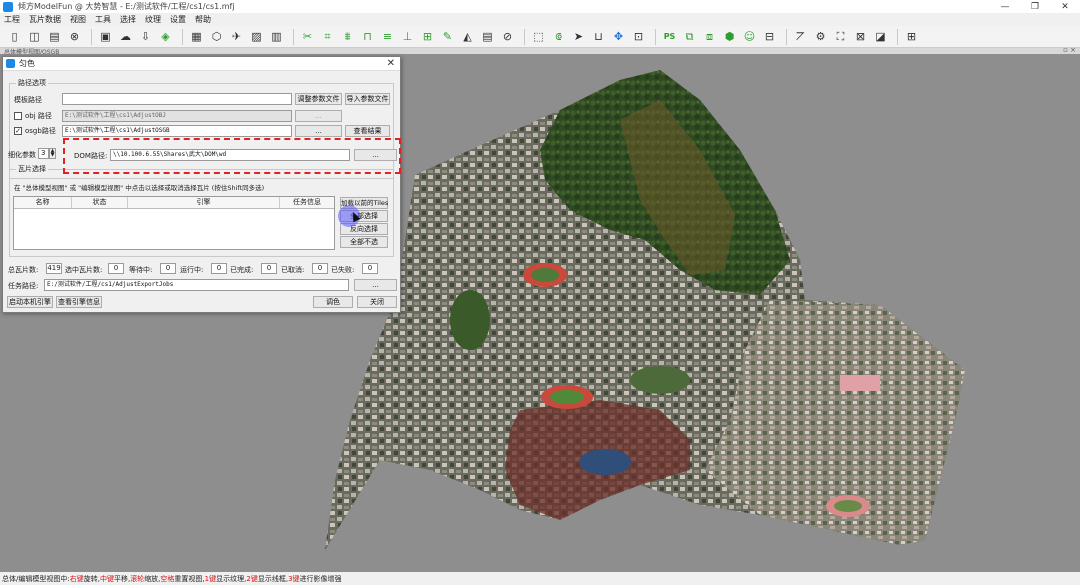 The height and width of the screenshot is (585, 1080). What do you see at coordinates (669, 36) in the screenshot?
I see `photoshop-icon: PS` at bounding box center [669, 36].